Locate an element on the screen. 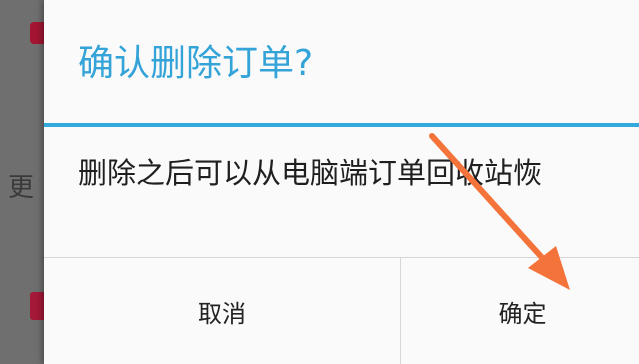 Image resolution: width=639 pixels, height=364 pixels. dialog-message: 删除之后可以从电脑端订单回收站恢 is located at coordinates (310, 173).